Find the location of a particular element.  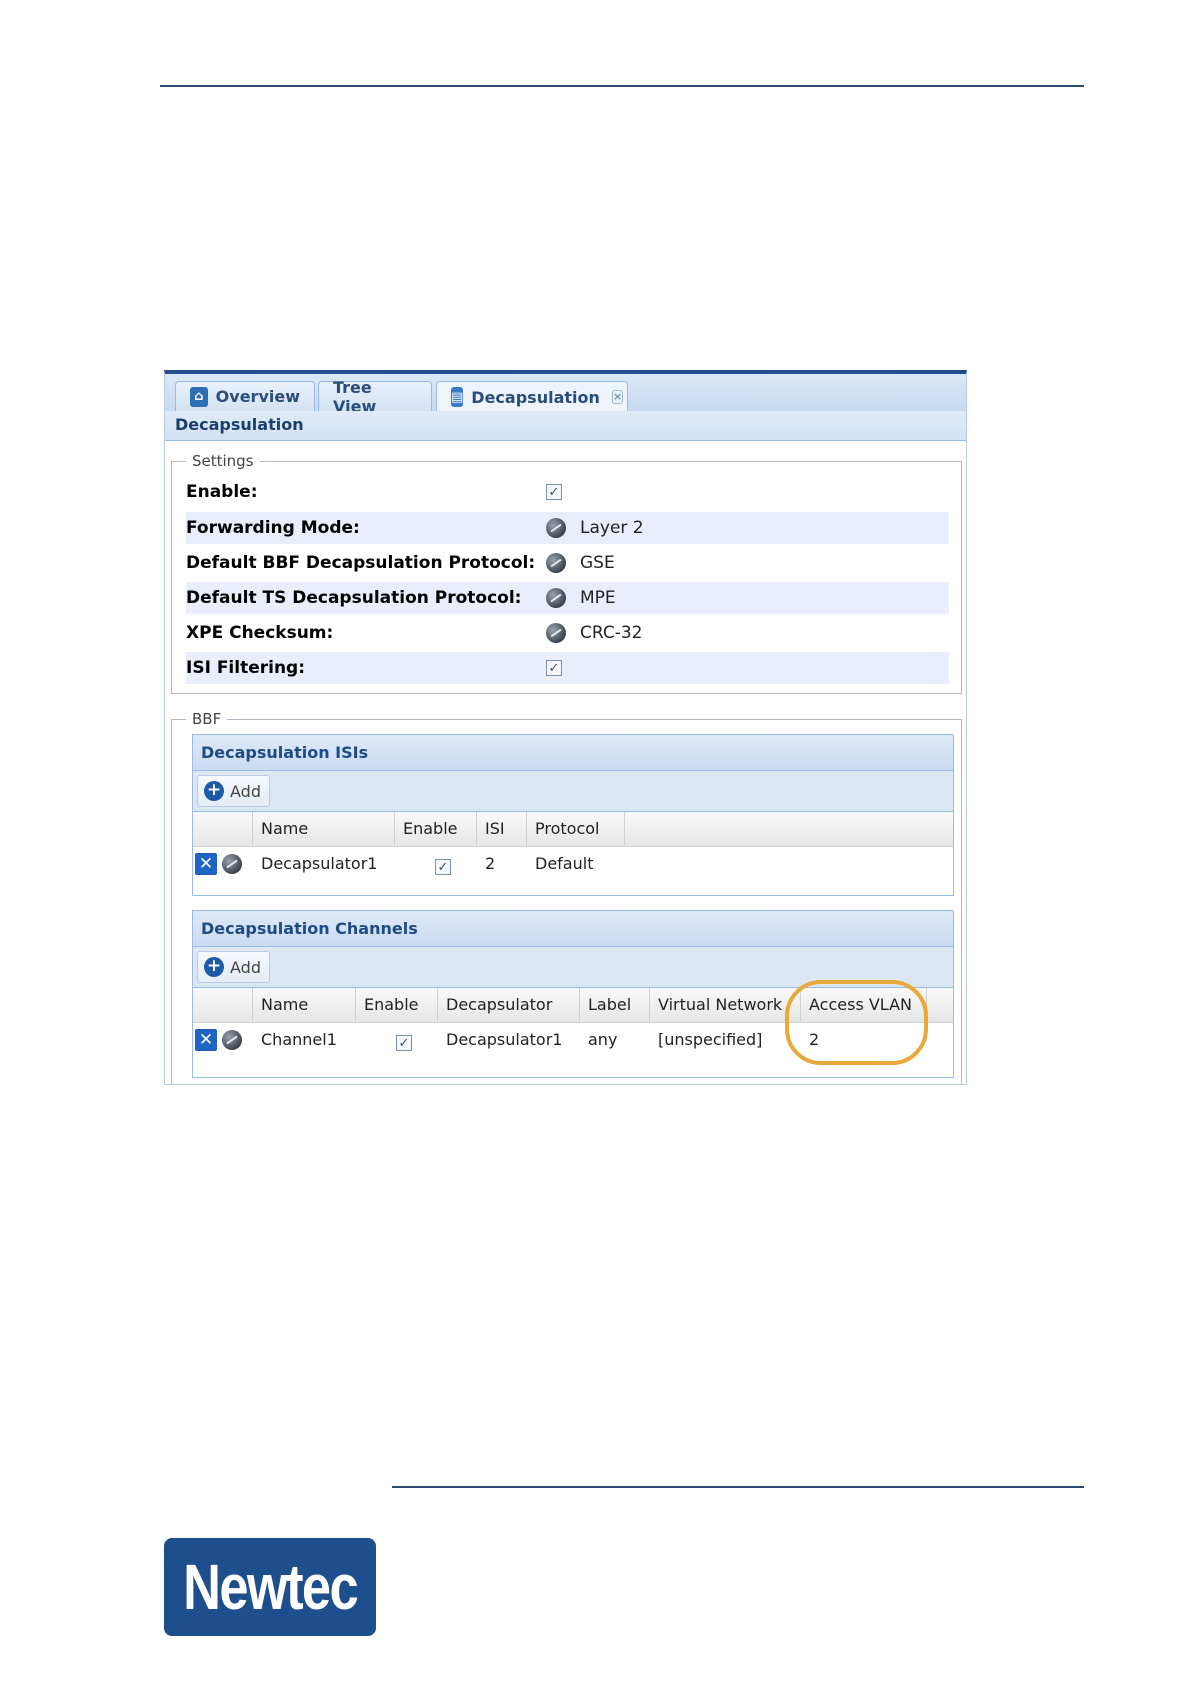

isis-column-header: Name Enable ISI Protocol is located at coordinates (573, 829).